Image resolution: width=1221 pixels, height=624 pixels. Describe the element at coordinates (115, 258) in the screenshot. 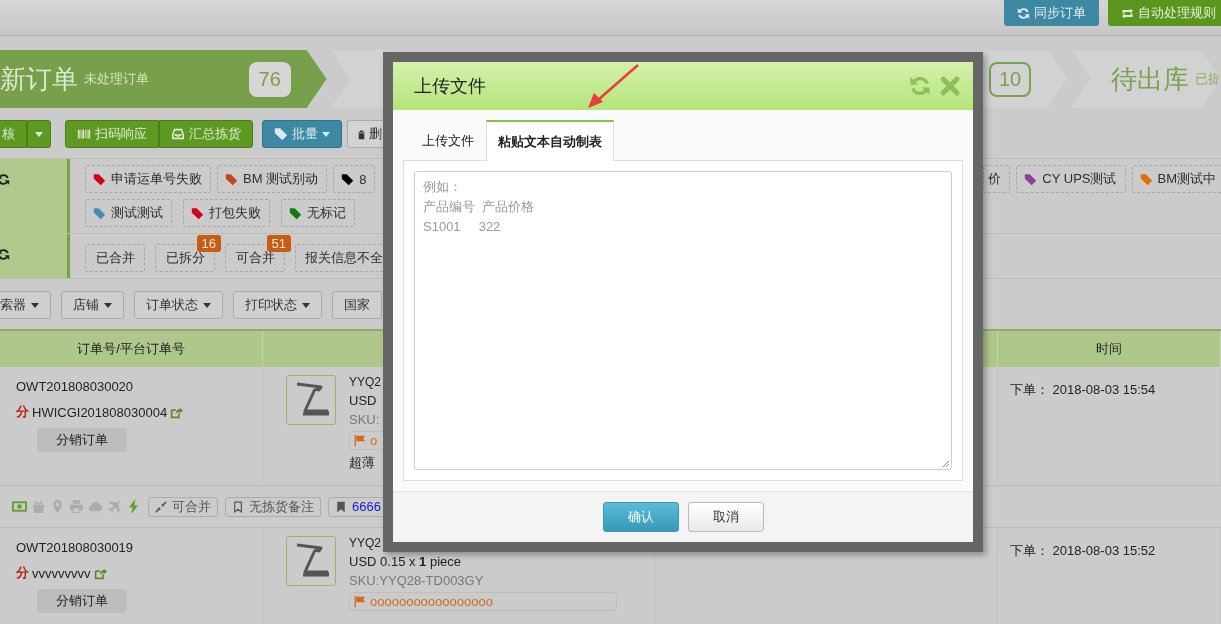

I see `status-filter: 已合并` at that location.